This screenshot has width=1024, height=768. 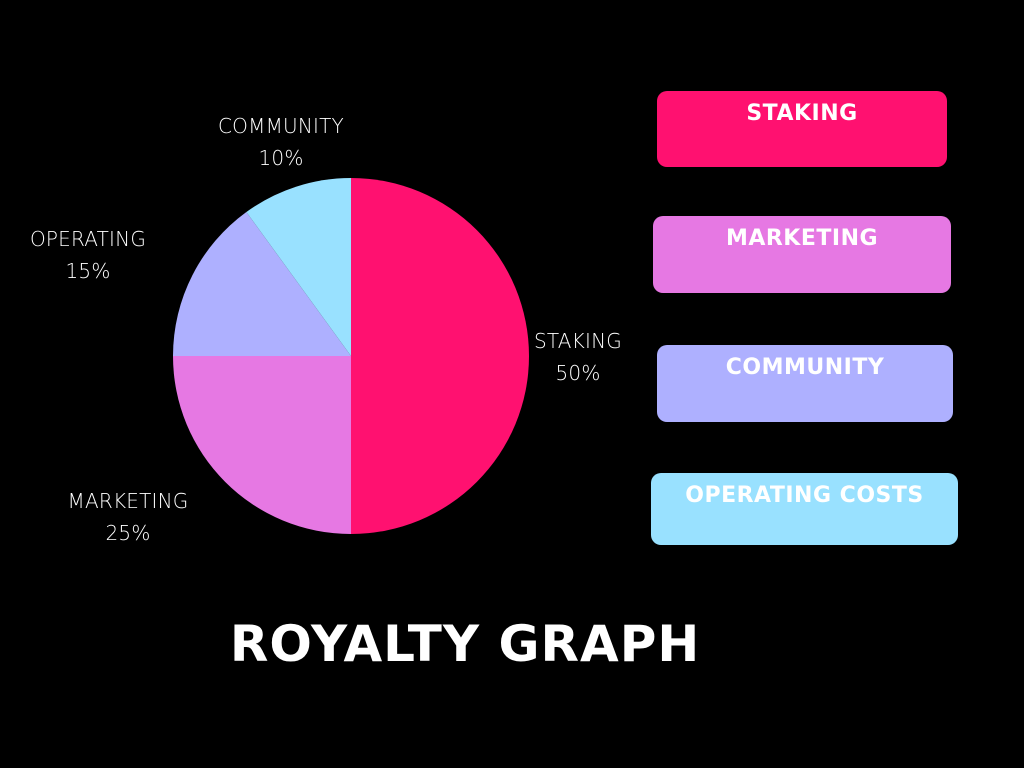 I want to click on slice-label-community-name: COMMUNITY, so click(x=281, y=126).